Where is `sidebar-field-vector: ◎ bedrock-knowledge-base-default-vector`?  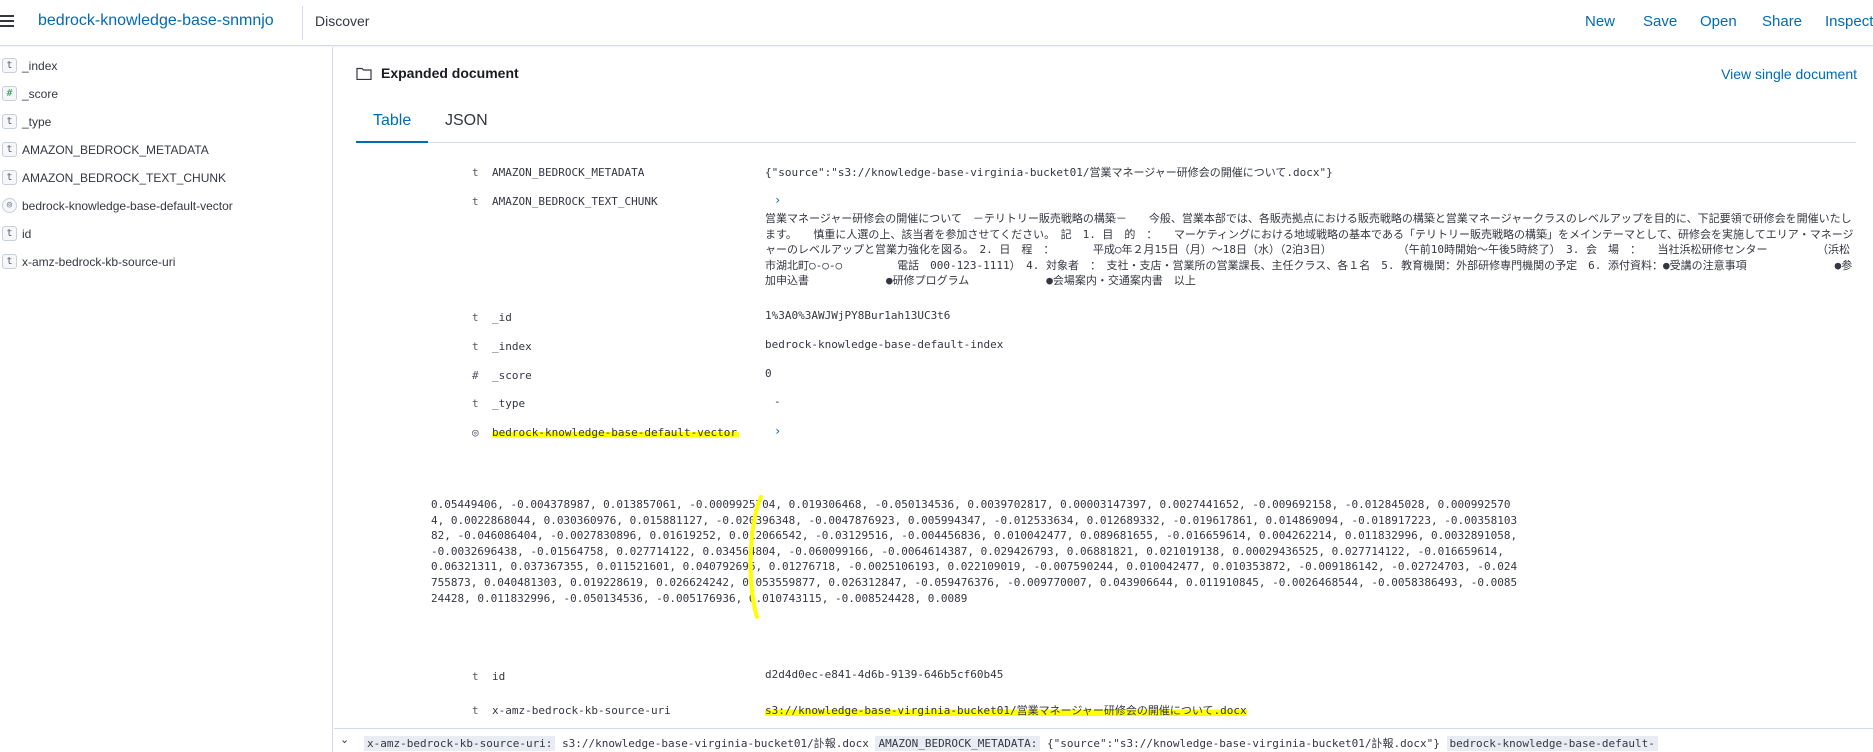
sidebar-field-vector: ◎ bedrock-knowledge-base-default-vector is located at coordinates (165, 206).